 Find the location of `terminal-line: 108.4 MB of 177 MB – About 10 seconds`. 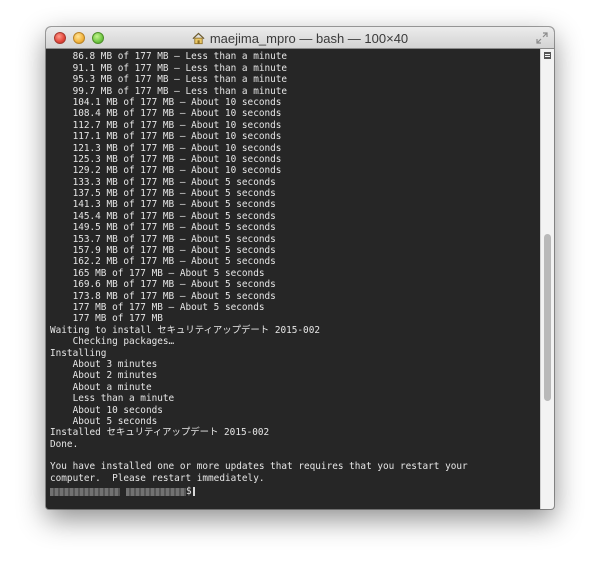

terminal-line: 108.4 MB of 177 MB – About 10 seconds is located at coordinates (166, 114).